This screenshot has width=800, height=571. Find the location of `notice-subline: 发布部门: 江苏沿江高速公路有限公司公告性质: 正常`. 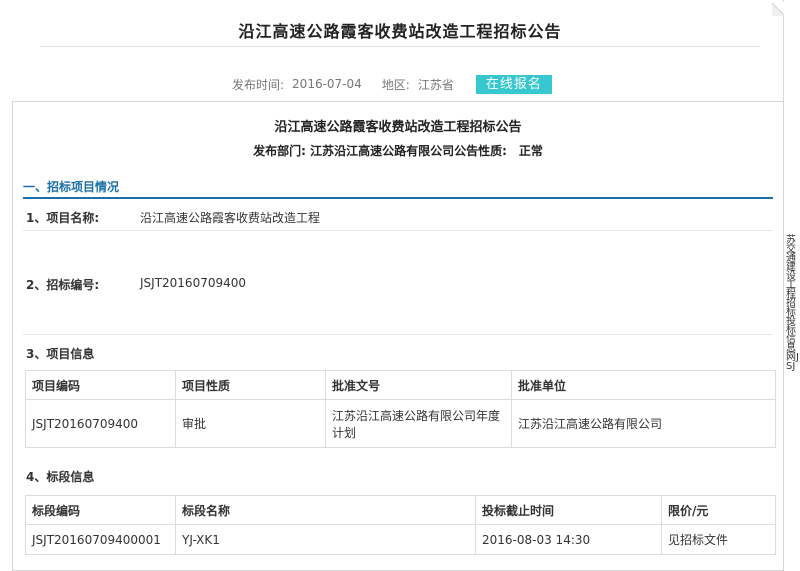

notice-subline: 发布部门: 江苏沿江高速公路有限公司公告性质: 正常 is located at coordinates (398, 151).